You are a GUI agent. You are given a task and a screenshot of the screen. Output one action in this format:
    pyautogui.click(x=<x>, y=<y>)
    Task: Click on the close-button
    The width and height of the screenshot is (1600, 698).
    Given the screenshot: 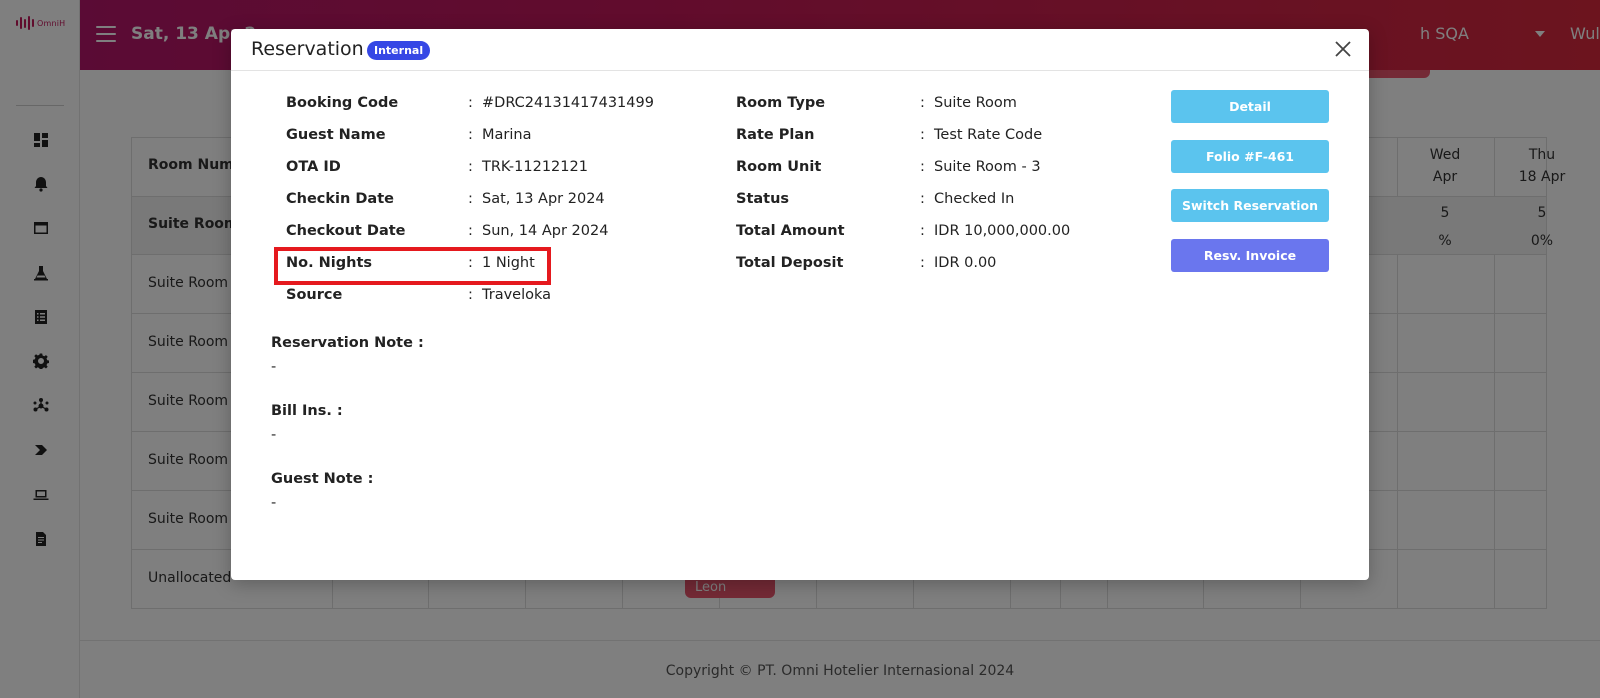 What is the action you would take?
    pyautogui.click(x=1343, y=49)
    